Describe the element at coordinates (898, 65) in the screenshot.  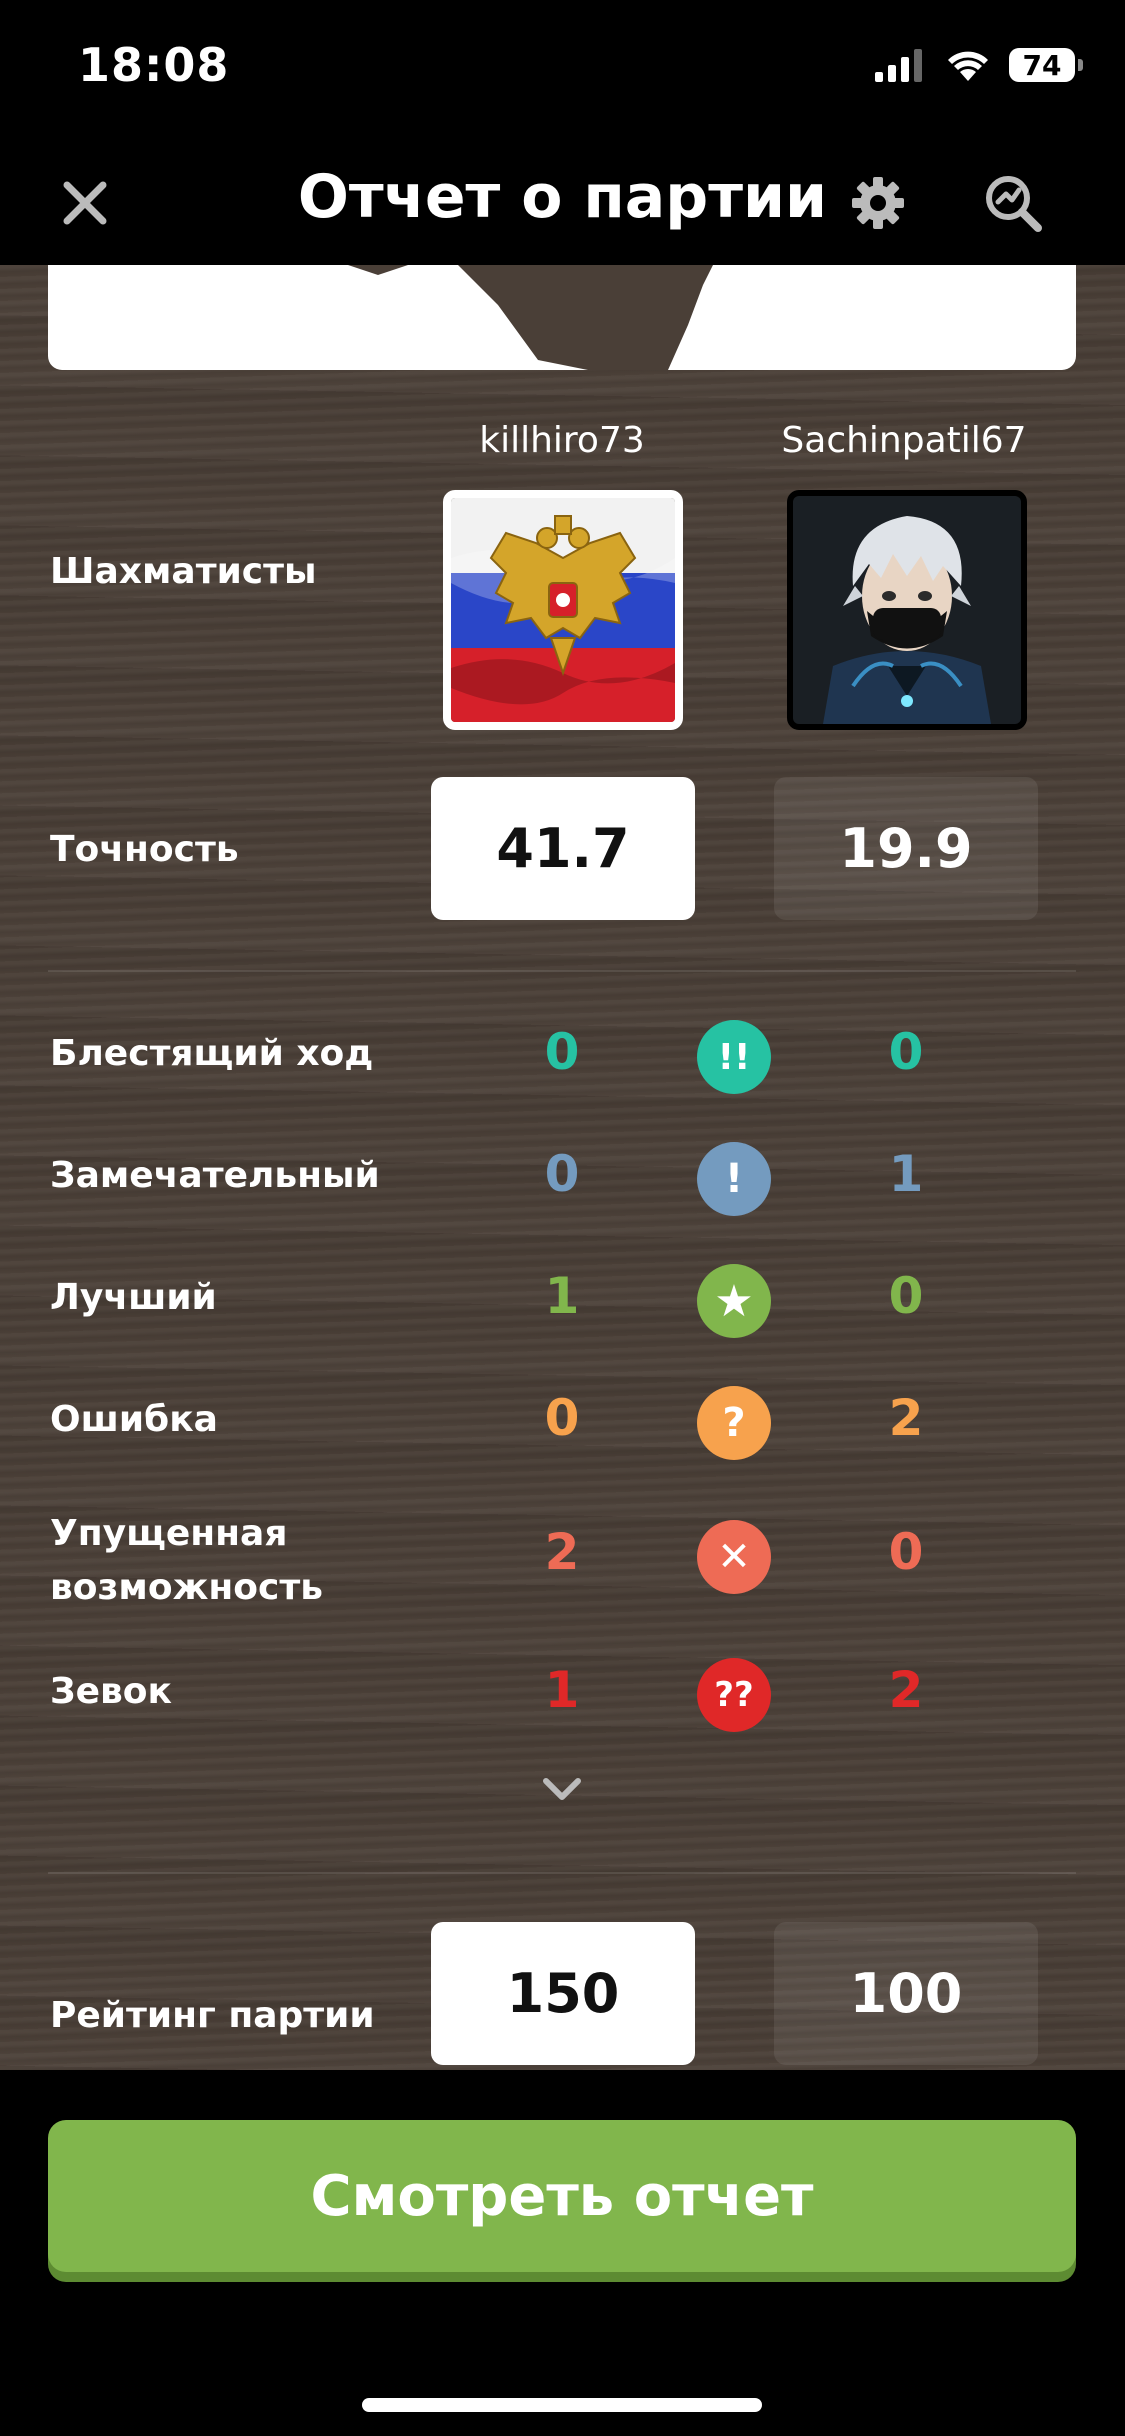
I see `signal-icon` at that location.